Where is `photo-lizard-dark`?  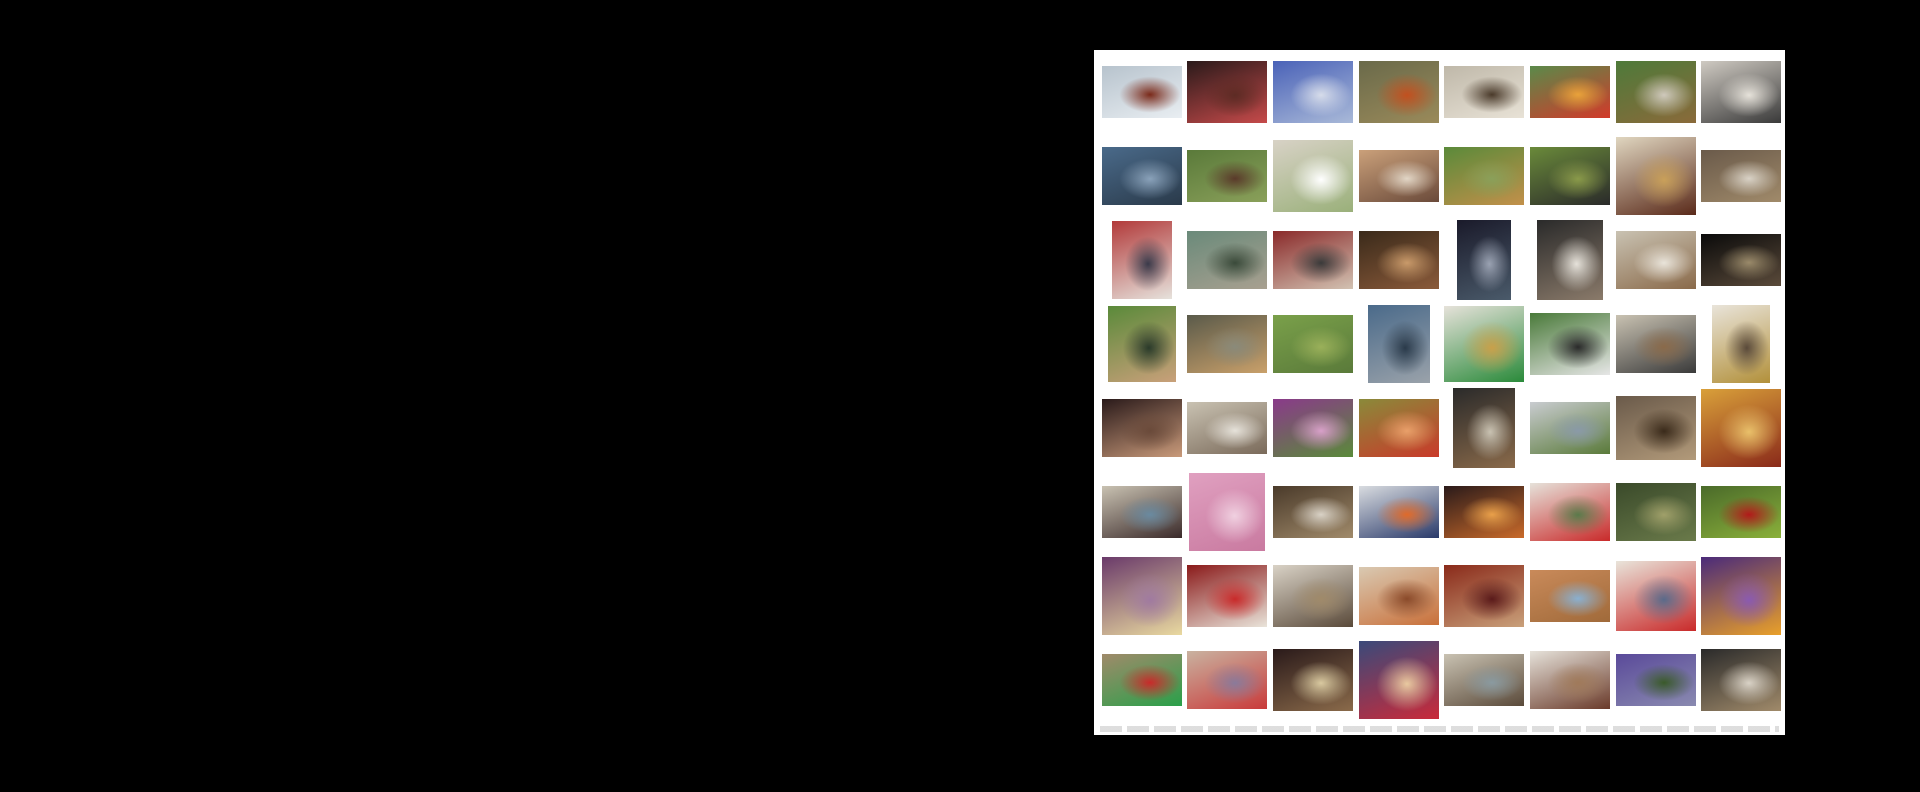 photo-lizard-dark is located at coordinates (1741, 260).